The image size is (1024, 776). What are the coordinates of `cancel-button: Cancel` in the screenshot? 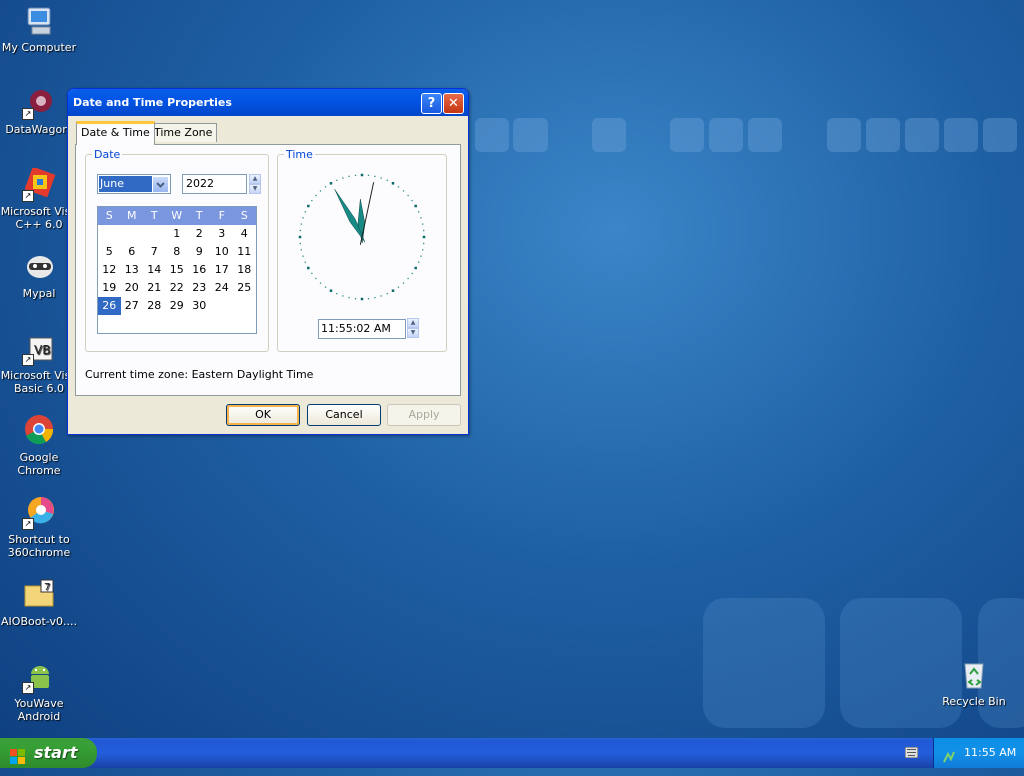 It's located at (344, 415).